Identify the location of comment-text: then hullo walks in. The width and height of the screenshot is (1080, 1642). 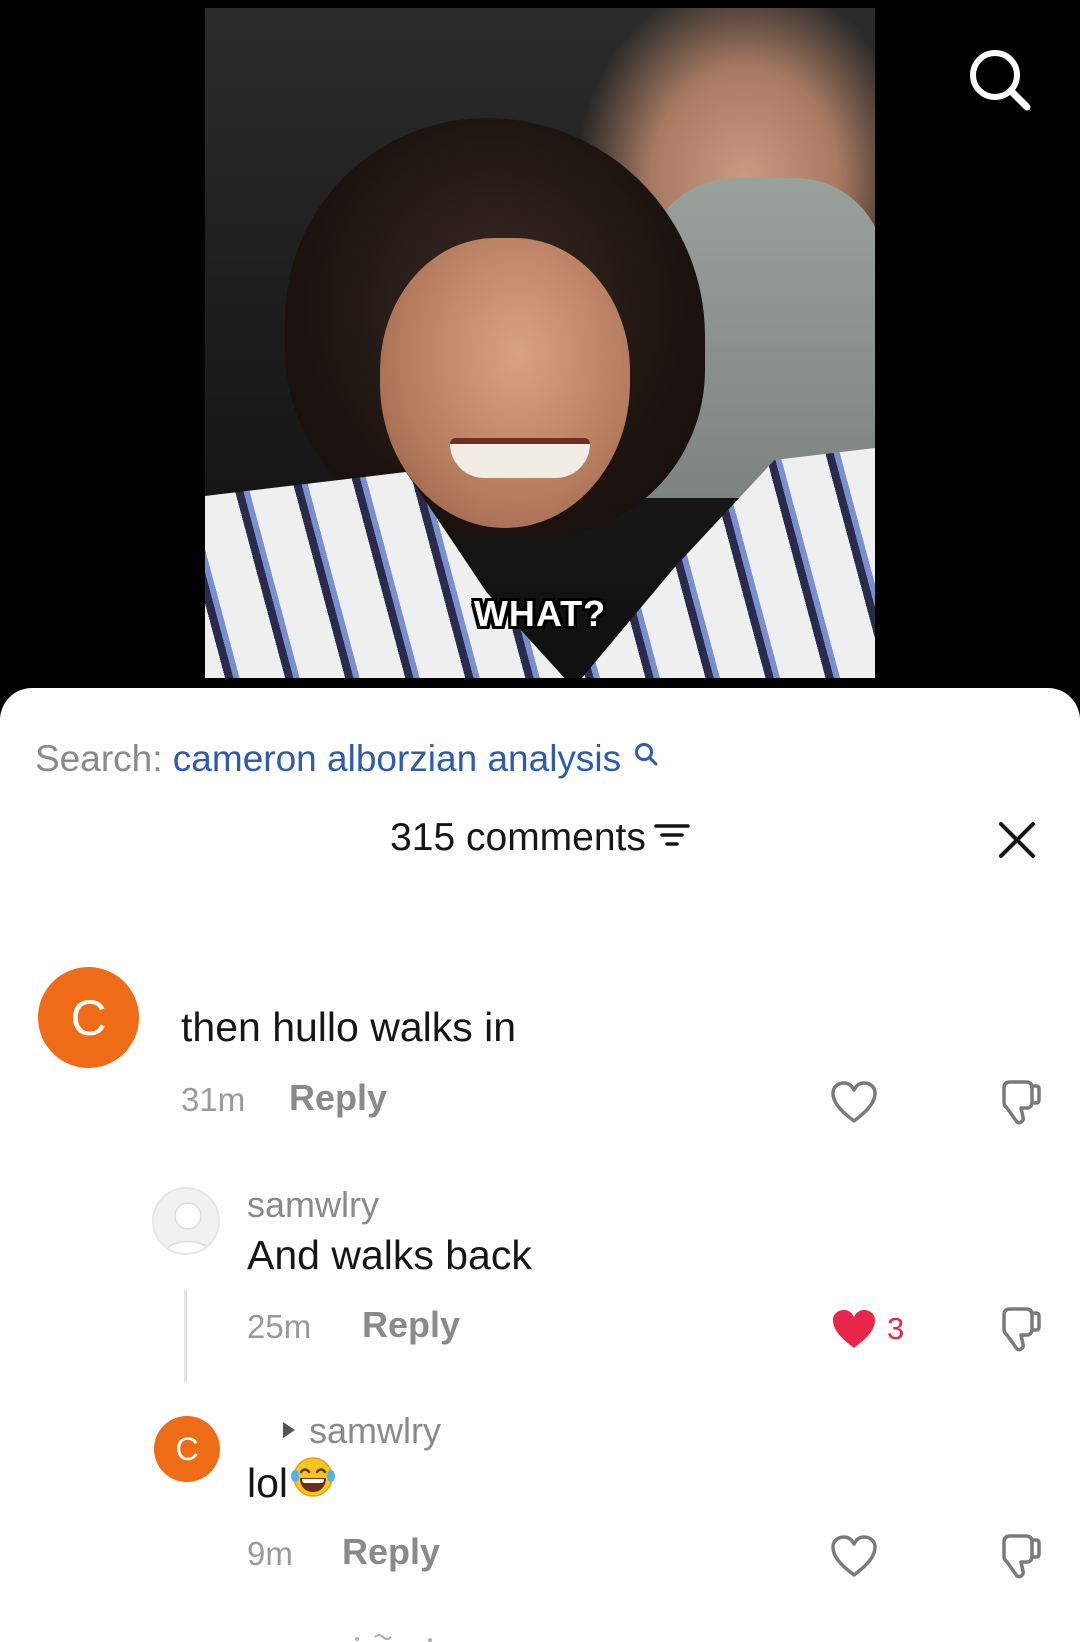
(349, 1027).